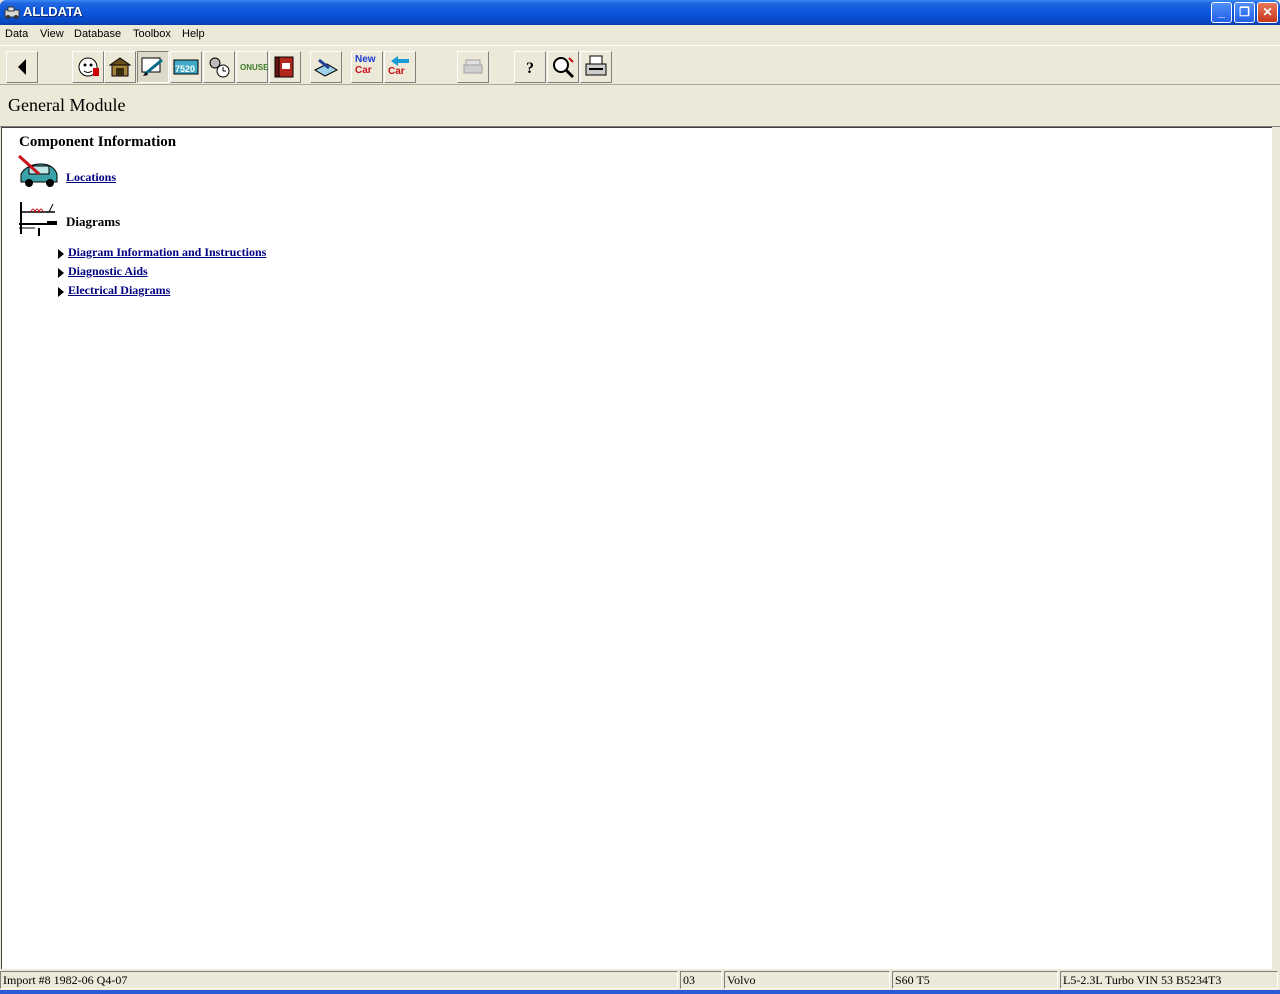 The image size is (1280, 994). I want to click on diagram-info-link: Diagram Information and Instructions, so click(167, 252).